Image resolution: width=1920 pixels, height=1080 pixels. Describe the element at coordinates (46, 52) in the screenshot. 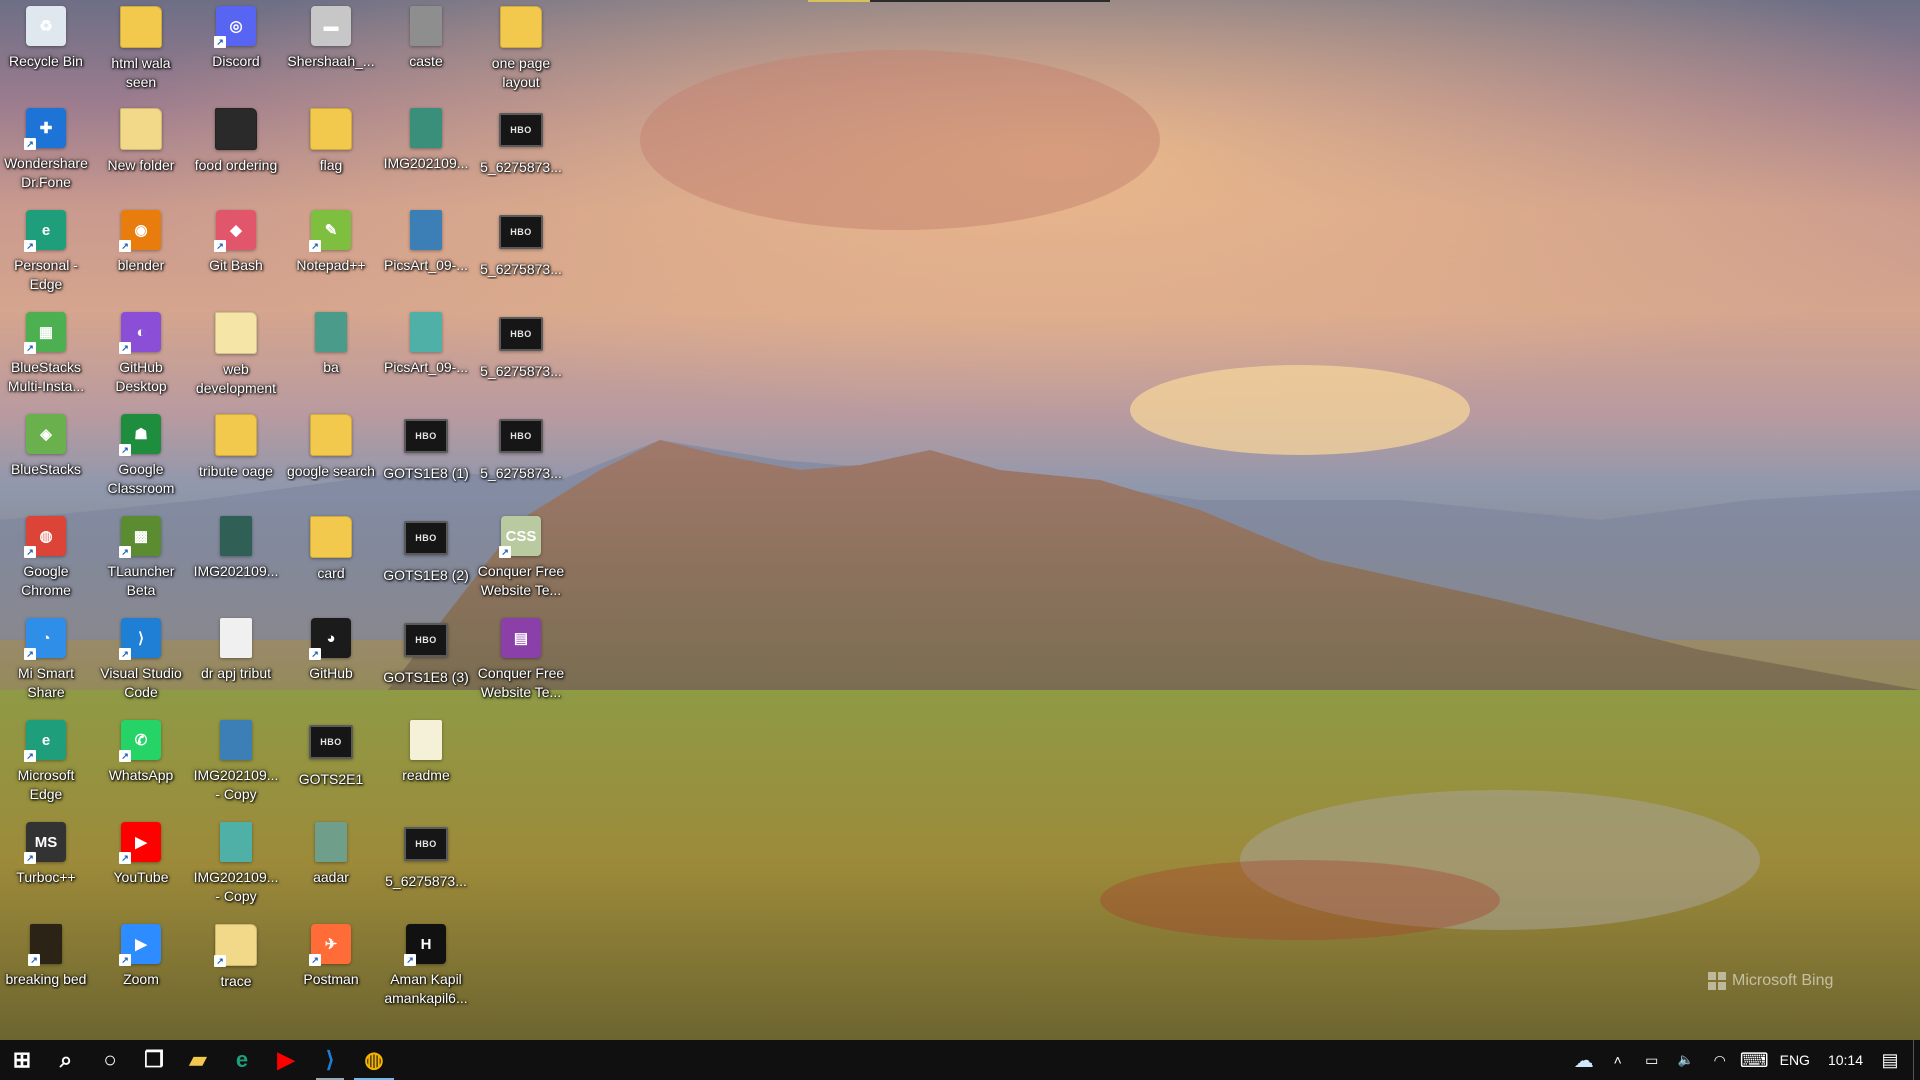

I see `desktop-icon: ♻ Recycle Bin` at that location.